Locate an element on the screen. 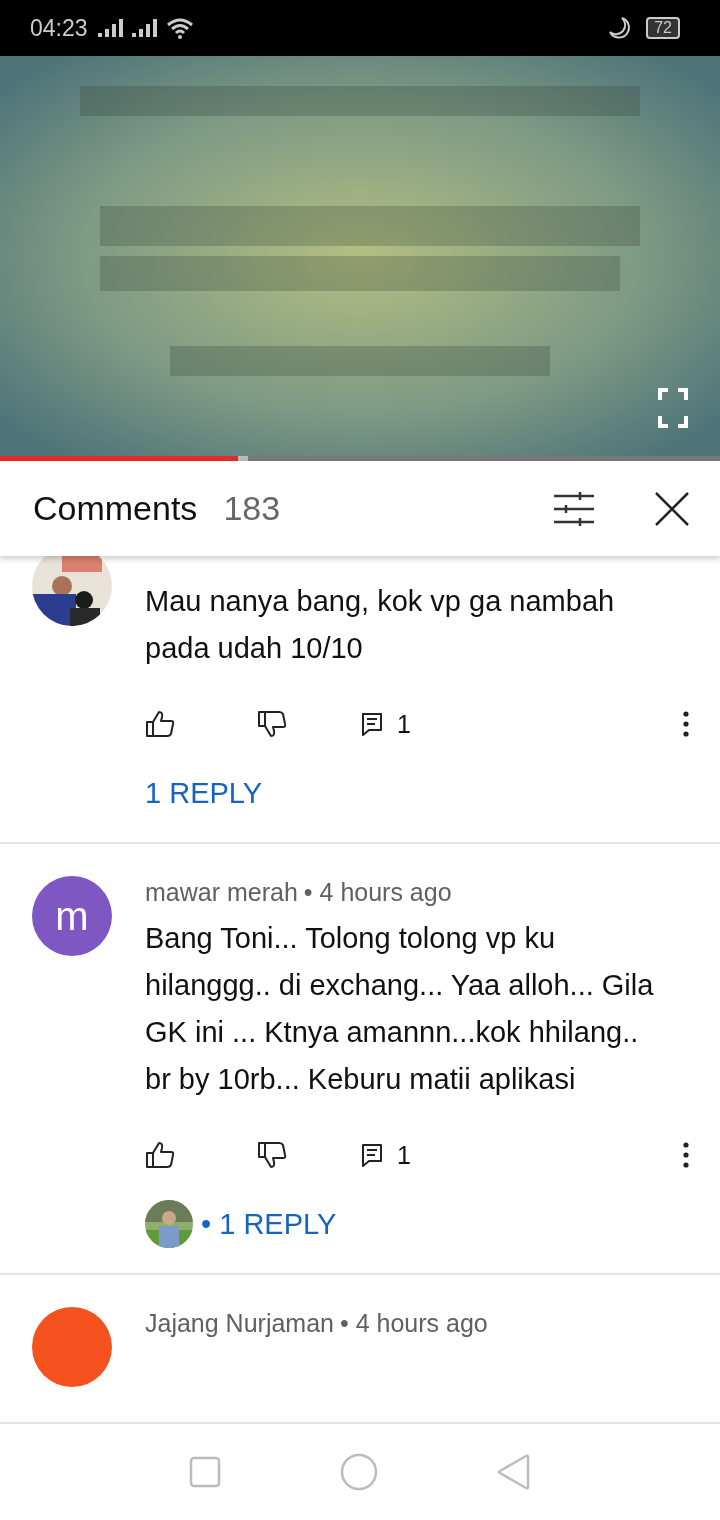  battery-indicator: 72 is located at coordinates (663, 28).